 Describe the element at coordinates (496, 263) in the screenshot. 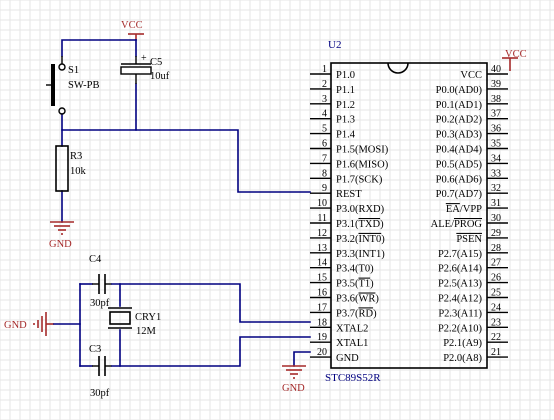

I see `ic-pin-number: 27` at that location.